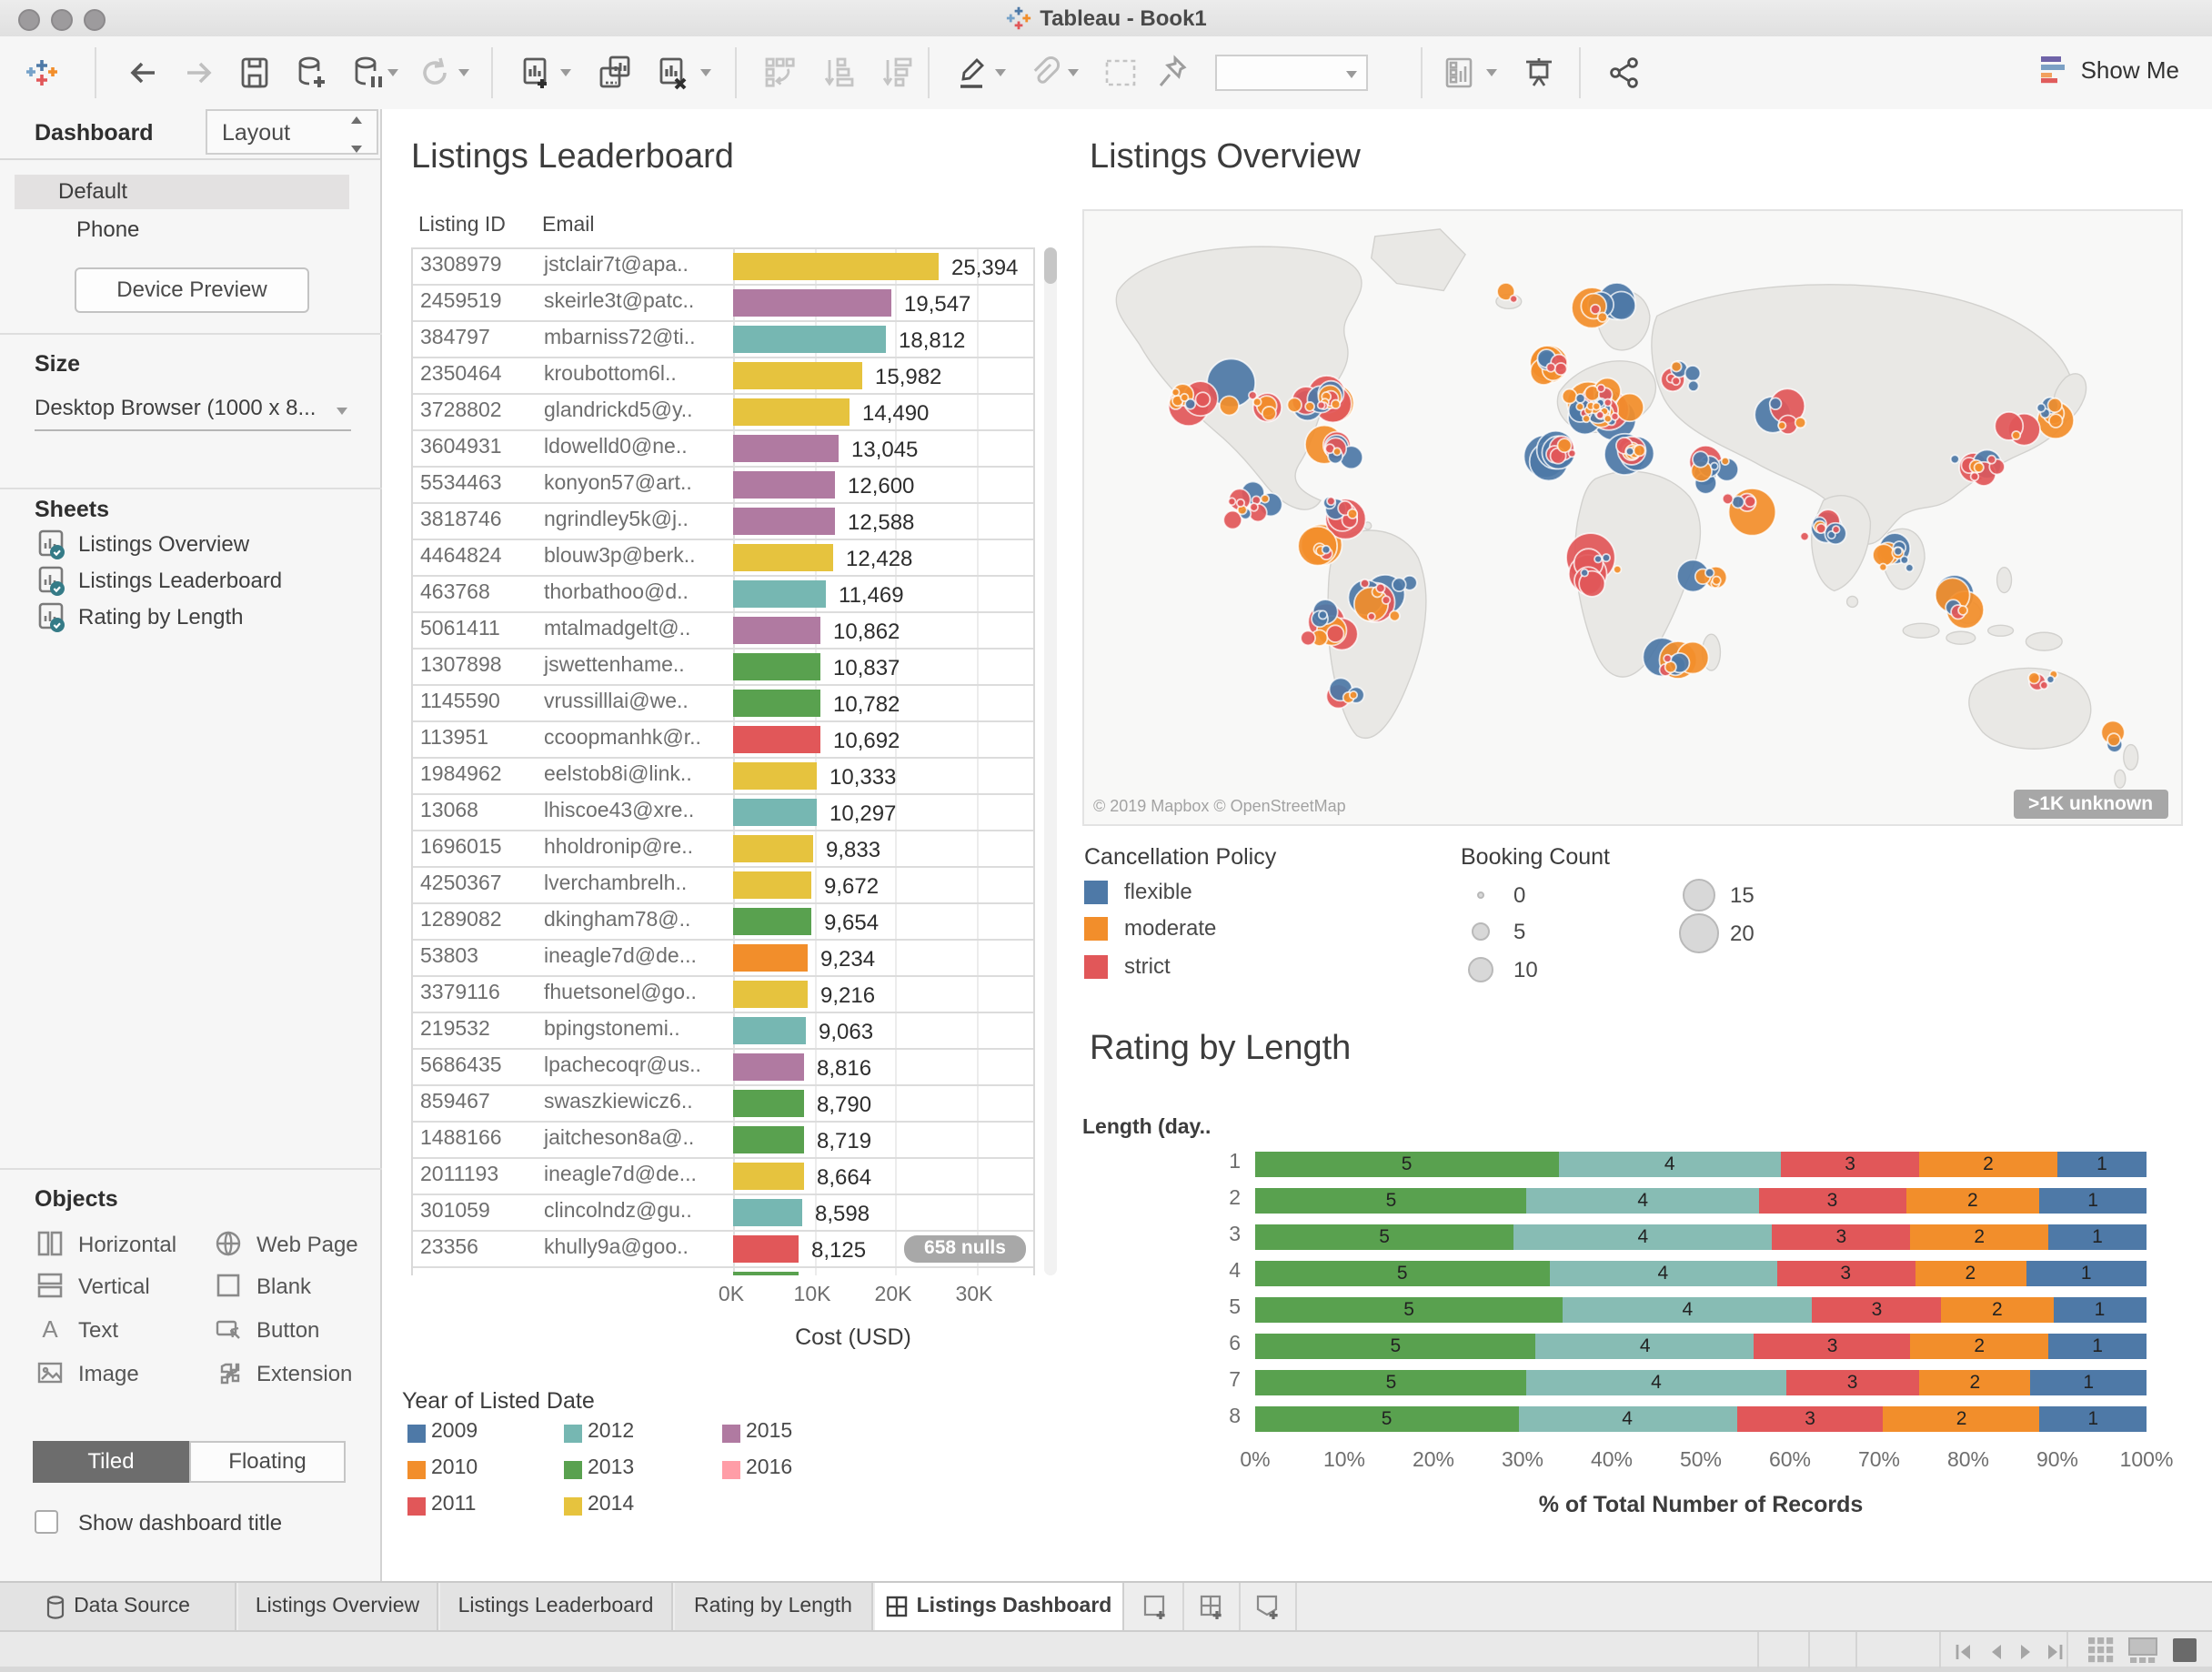  I want to click on table-row: 384797 mbarniss72@ti.. 18,812, so click(723, 340).